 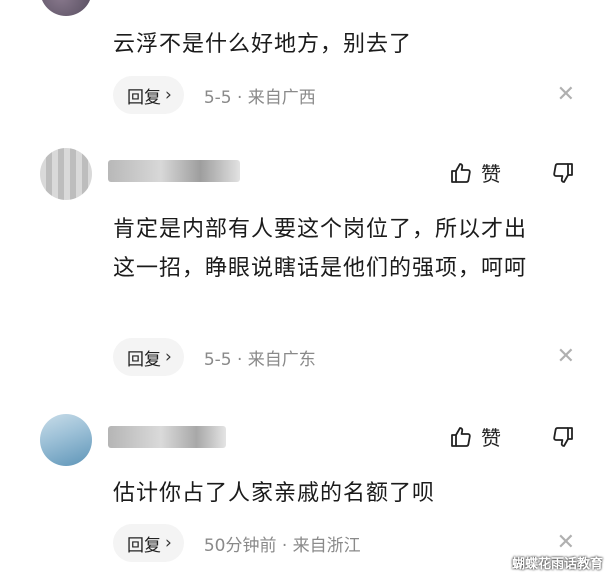 I want to click on comment-text: 肯定是内部有人要这个岗位了，所以才出这一招，睁眼说瞎话是他们的强项，呵呵, so click(x=320, y=249).